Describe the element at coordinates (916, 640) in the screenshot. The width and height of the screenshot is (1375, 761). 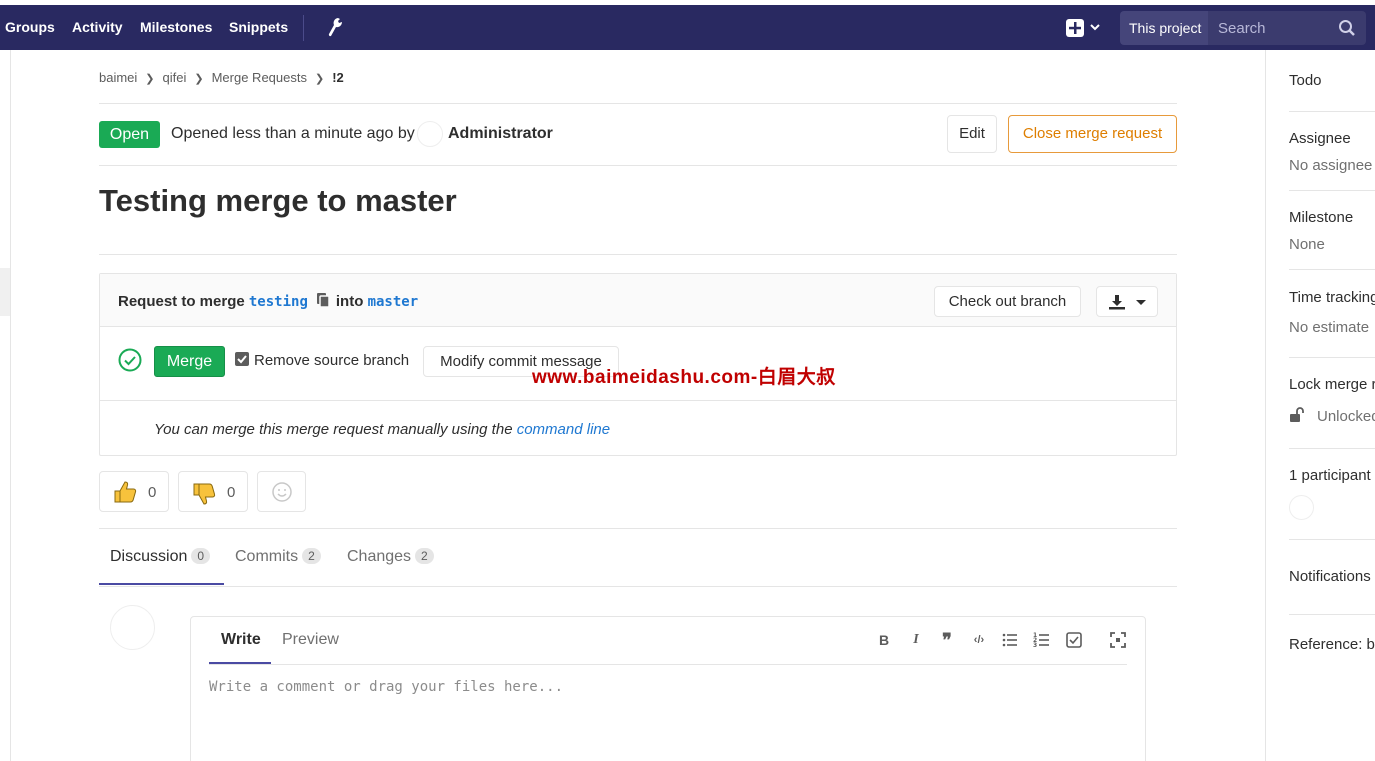
I see `italic-icon: I` at that location.